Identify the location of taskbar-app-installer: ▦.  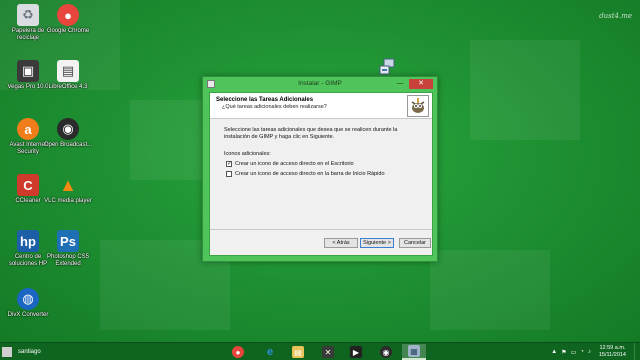
(414, 352).